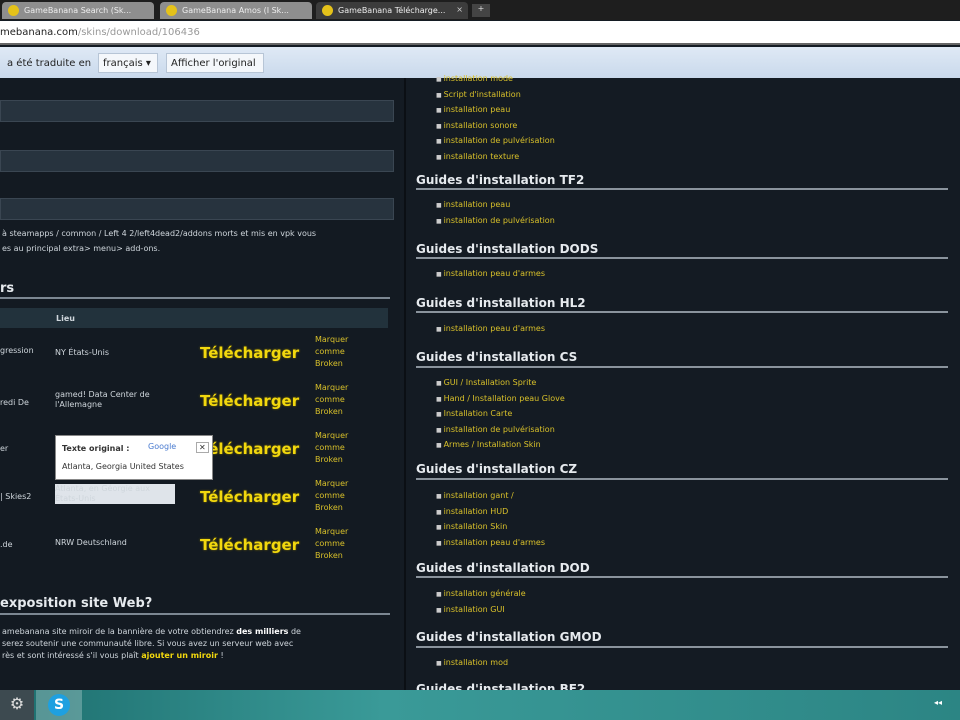  What do you see at coordinates (938, 702) in the screenshot?
I see `tray-expand-icon: ◂◂` at bounding box center [938, 702].